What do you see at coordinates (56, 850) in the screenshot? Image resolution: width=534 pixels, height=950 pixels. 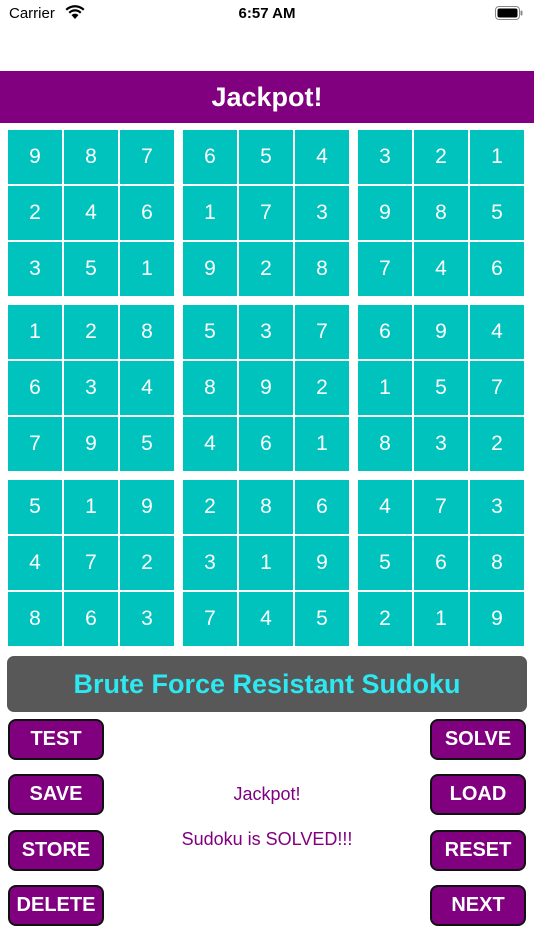 I see `store-button: STORE` at bounding box center [56, 850].